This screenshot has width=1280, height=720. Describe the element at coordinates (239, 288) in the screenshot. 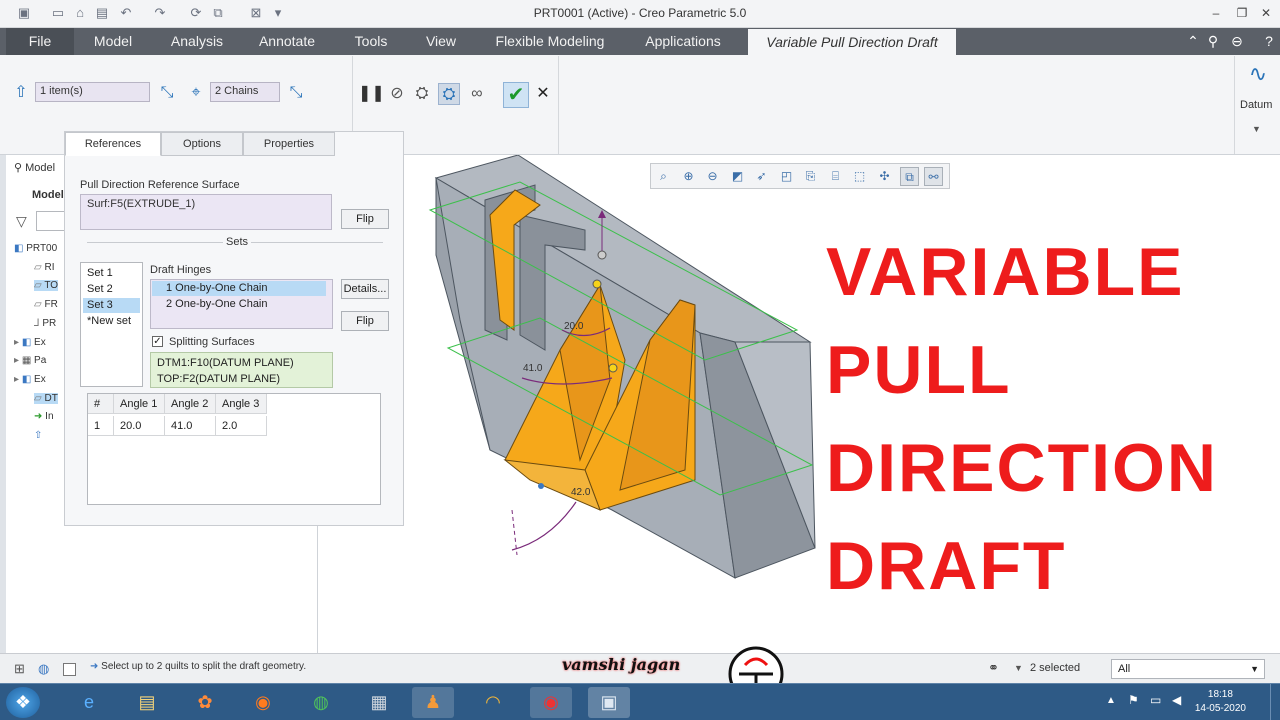

I see `hinge-item-selected: 1 One-by-One Chain` at that location.